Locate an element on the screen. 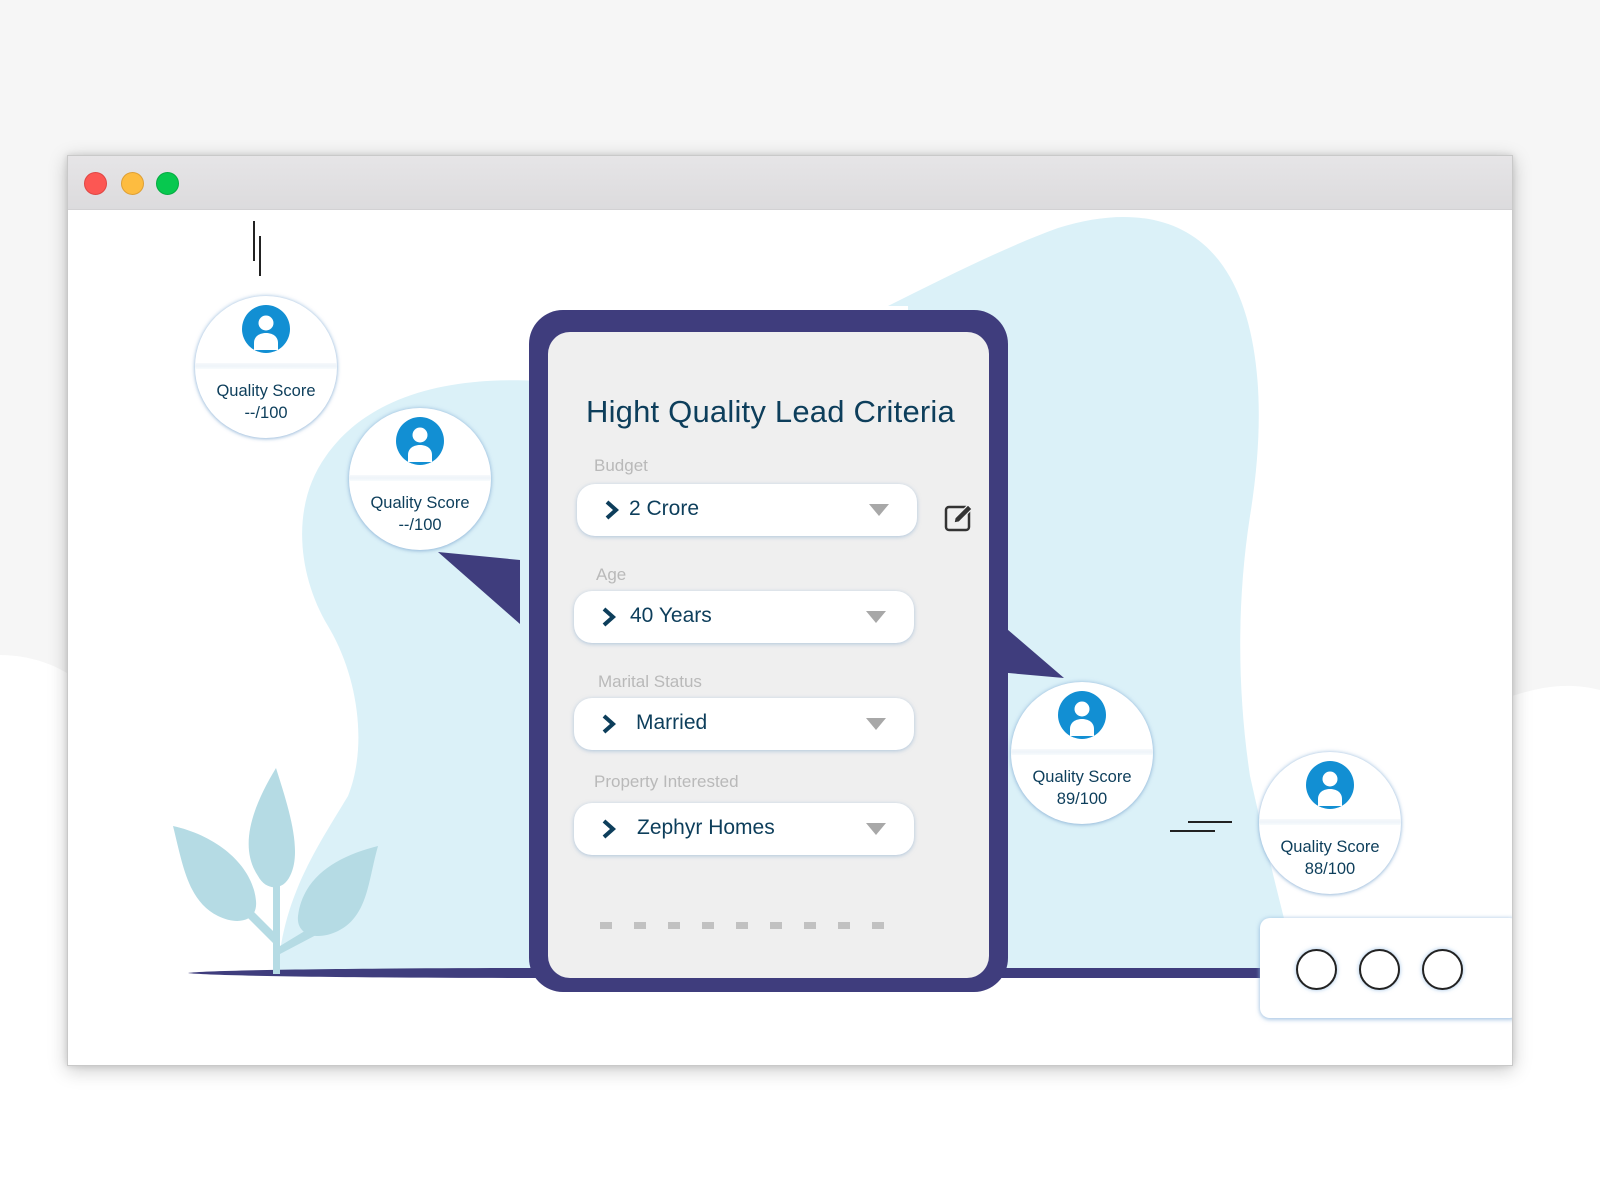 Image resolution: width=1600 pixels, height=1200 pixels. budget-label: Budget is located at coordinates (621, 465).